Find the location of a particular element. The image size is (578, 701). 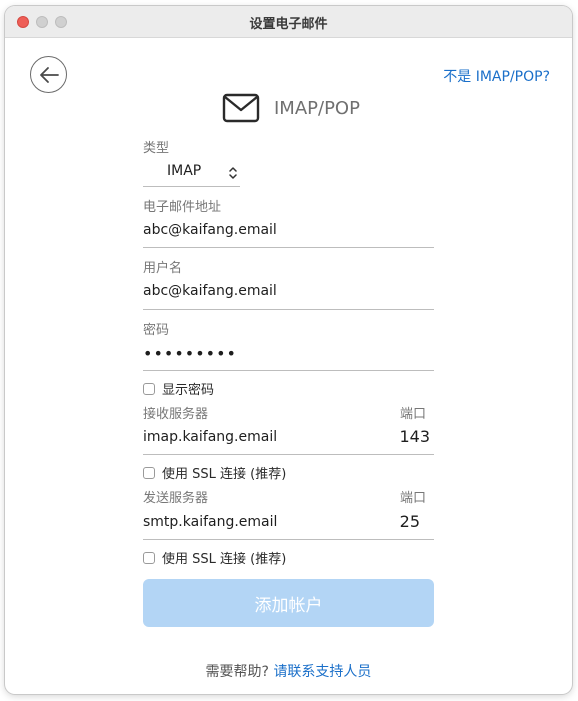

incoming-ssl-checkbox-row: 使用 SSL 连接 (推荐) is located at coordinates (214, 472).